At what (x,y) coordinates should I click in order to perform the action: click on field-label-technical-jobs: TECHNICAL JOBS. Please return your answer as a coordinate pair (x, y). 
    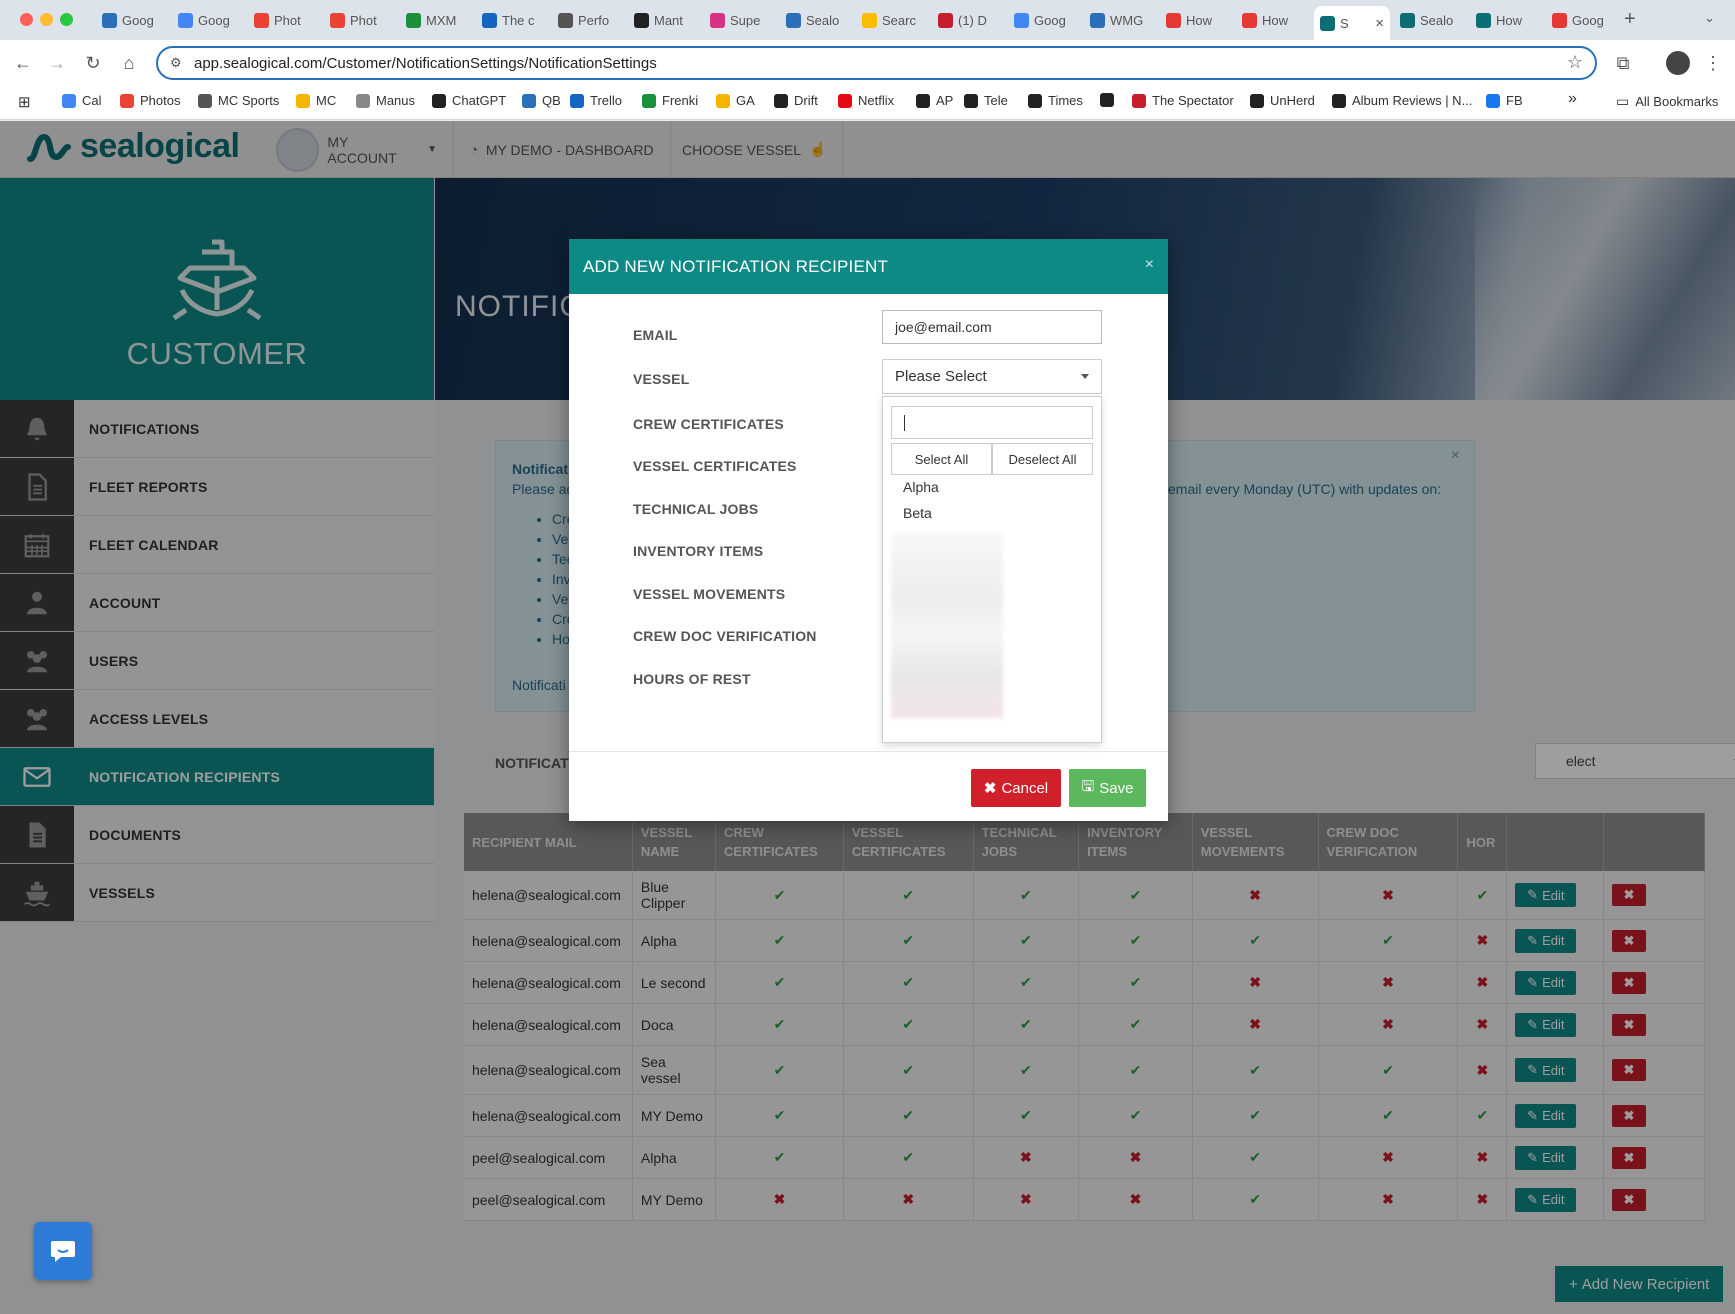
    Looking at the image, I should click on (696, 509).